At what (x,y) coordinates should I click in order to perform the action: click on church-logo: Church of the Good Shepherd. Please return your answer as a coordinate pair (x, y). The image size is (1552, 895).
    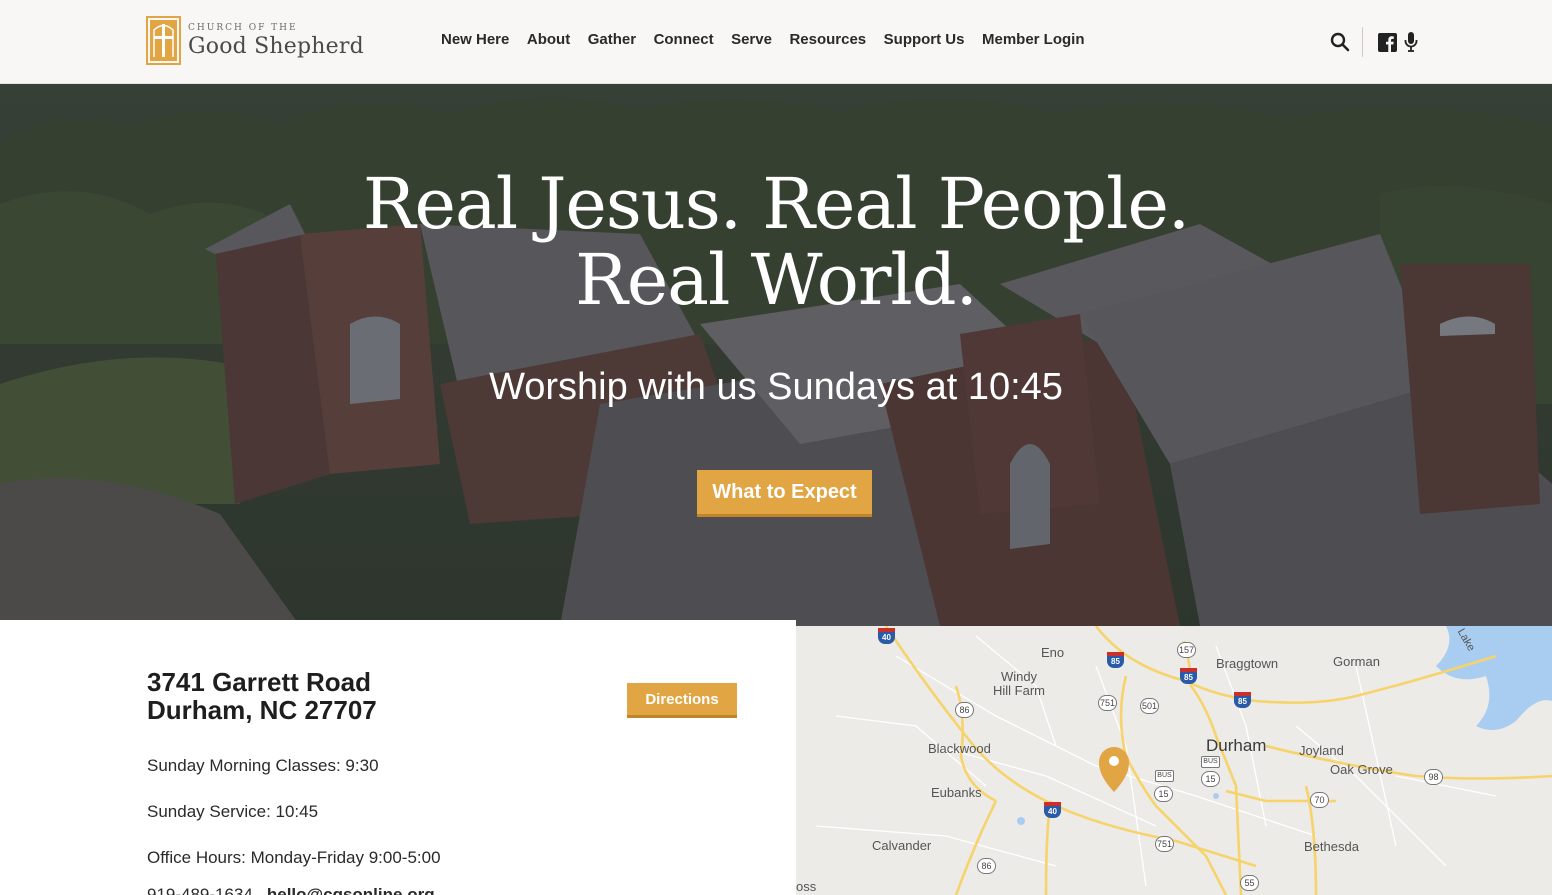
    Looking at the image, I should click on (255, 40).